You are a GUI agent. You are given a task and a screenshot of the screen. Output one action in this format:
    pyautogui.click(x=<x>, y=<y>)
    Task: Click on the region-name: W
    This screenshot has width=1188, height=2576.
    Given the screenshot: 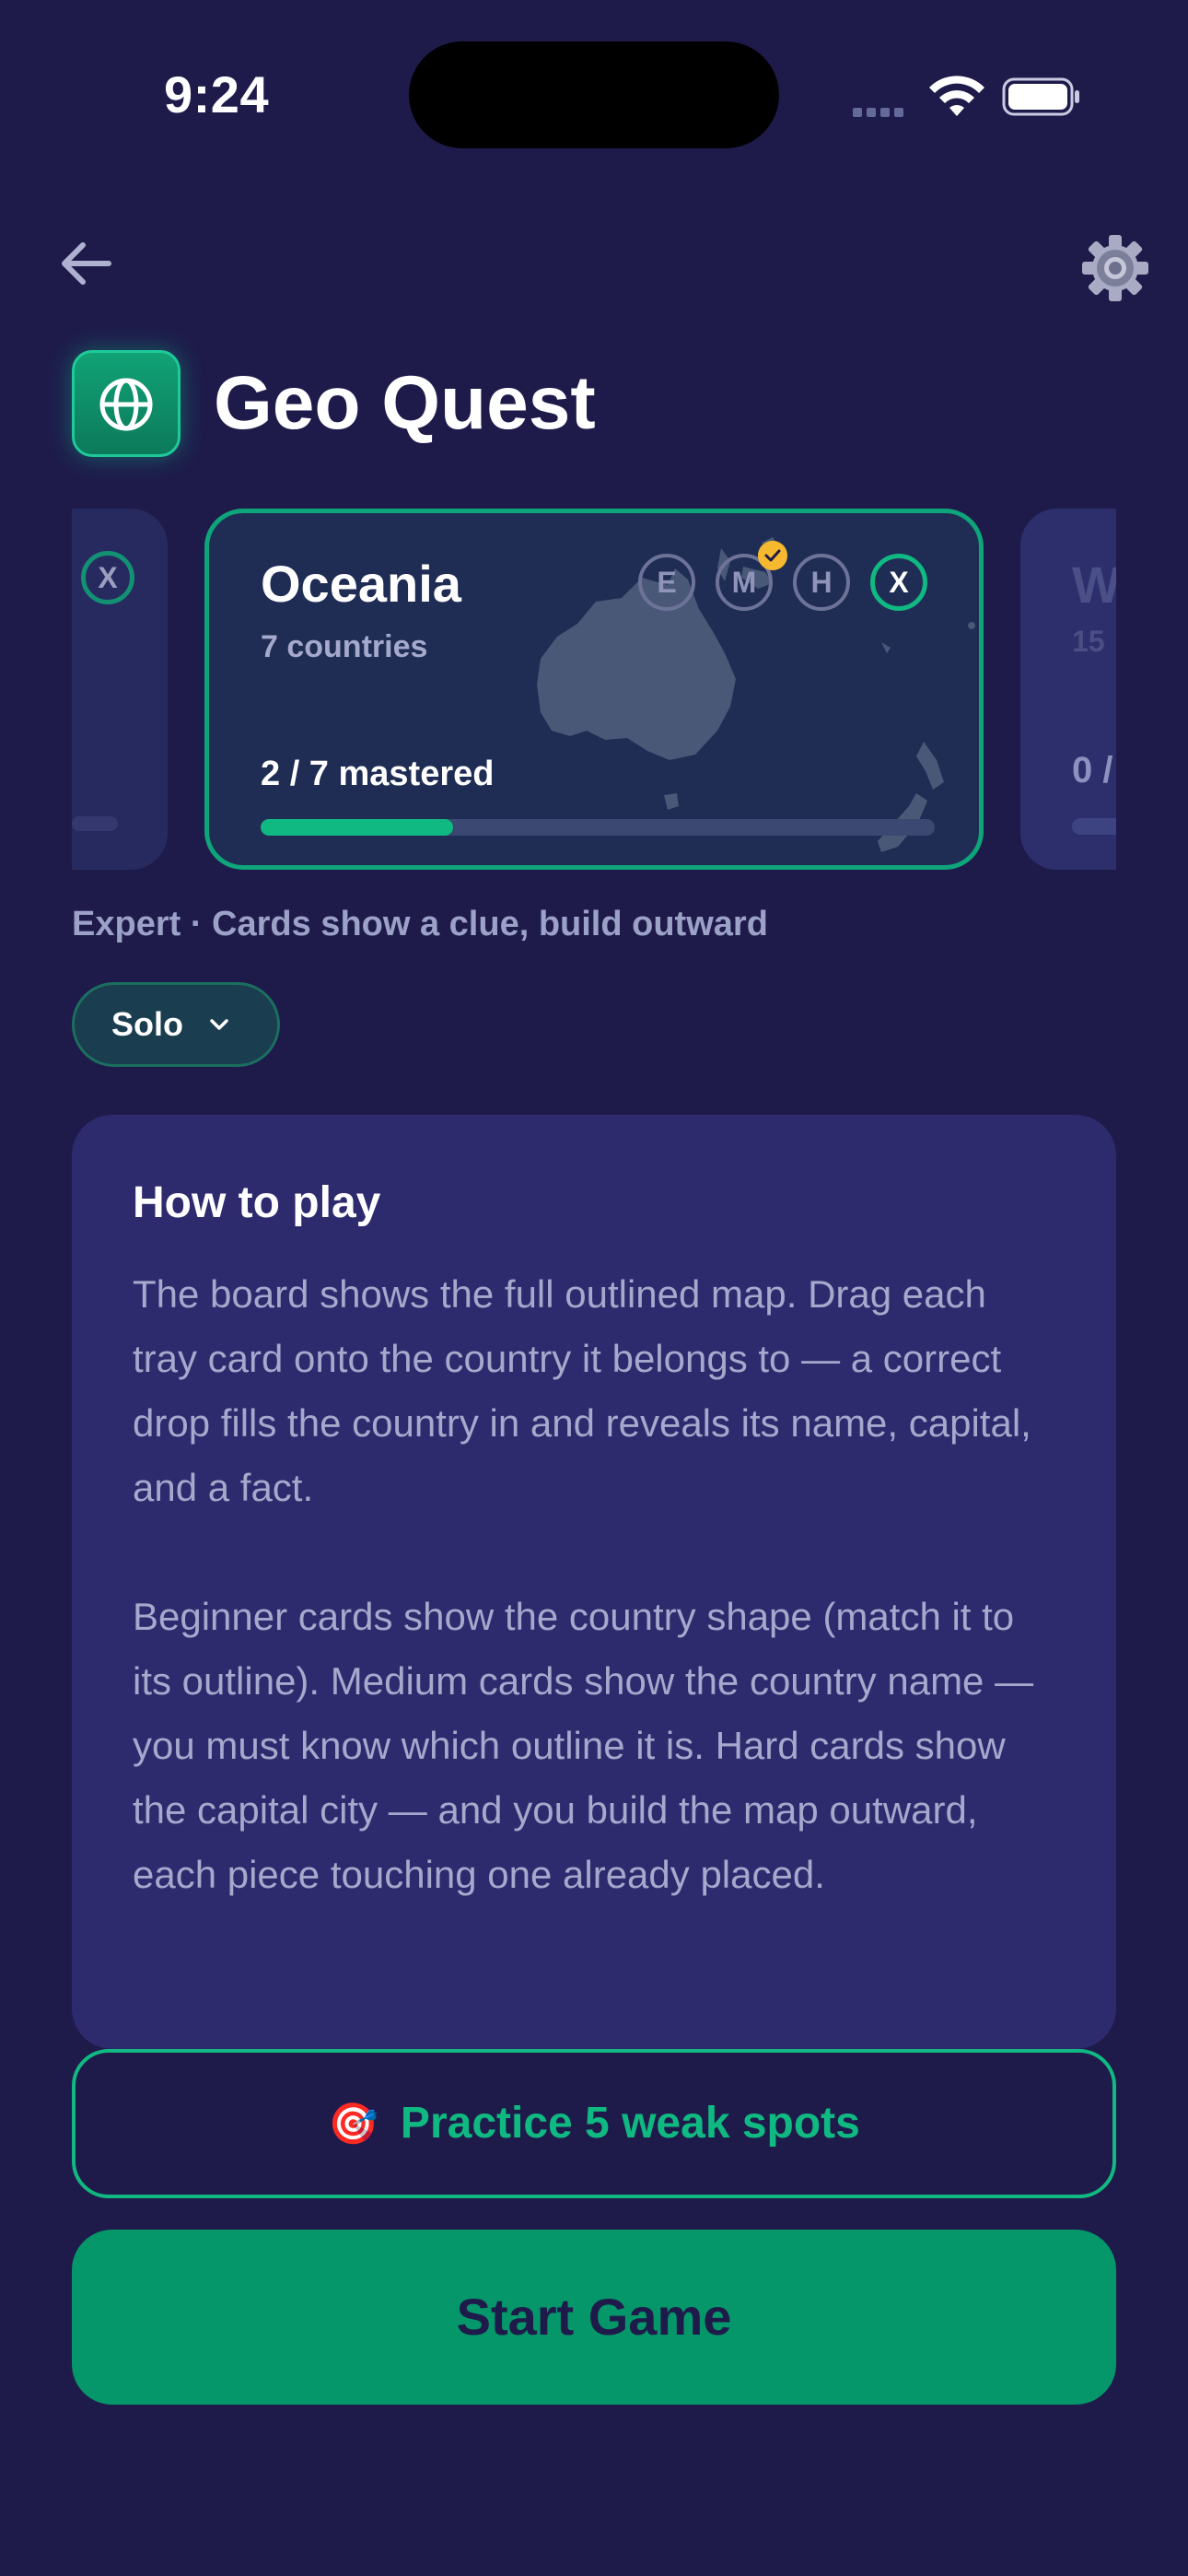 What is the action you would take?
    pyautogui.click(x=1094, y=585)
    